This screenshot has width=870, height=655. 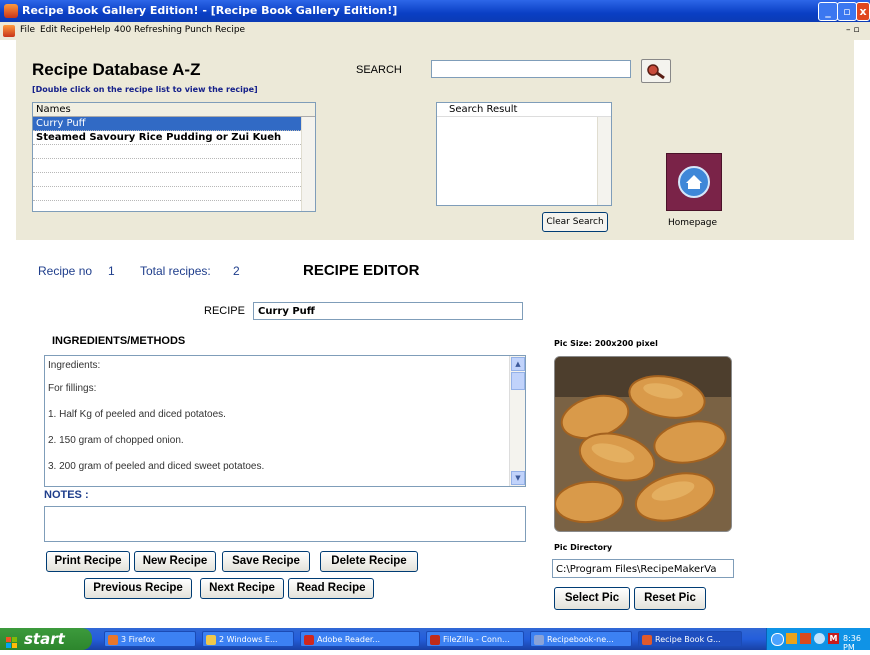 What do you see at coordinates (369, 561) in the screenshot?
I see `delete-recipe-button: Delete Recipe` at bounding box center [369, 561].